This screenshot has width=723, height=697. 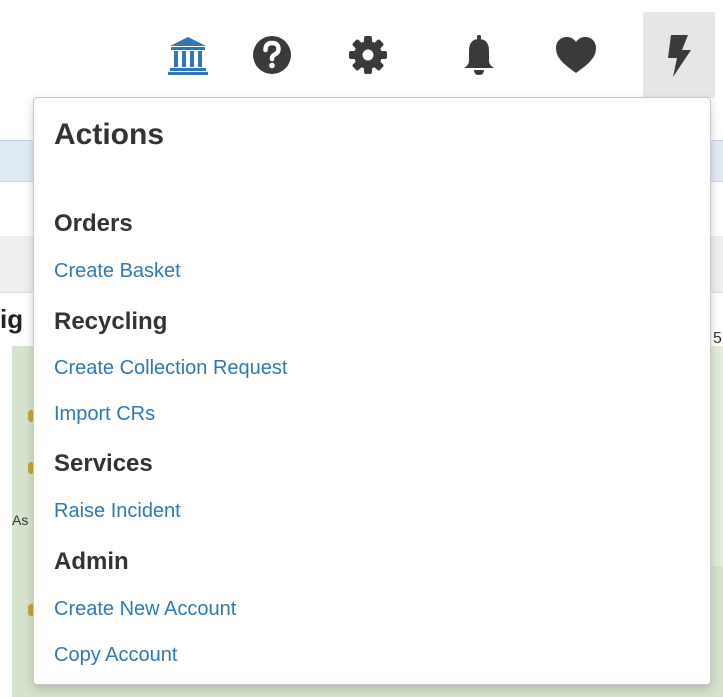 I want to click on create-basket-link: Create Basket, so click(x=117, y=271).